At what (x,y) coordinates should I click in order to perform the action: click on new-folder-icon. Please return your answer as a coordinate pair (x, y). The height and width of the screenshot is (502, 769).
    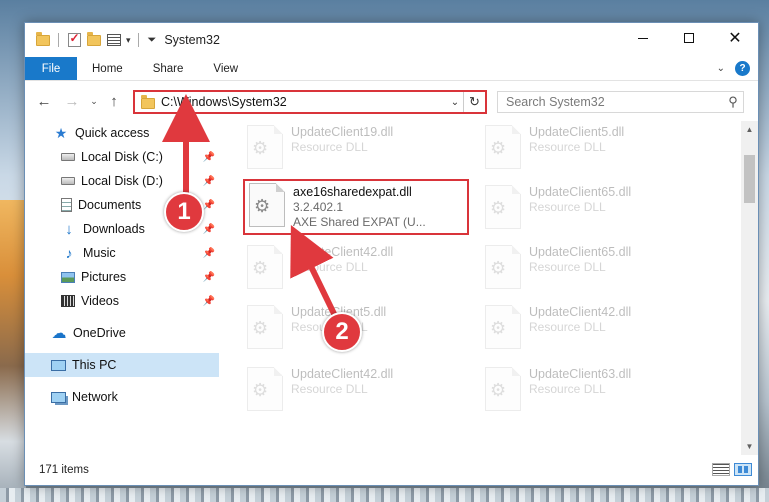
    Looking at the image, I should click on (94, 39).